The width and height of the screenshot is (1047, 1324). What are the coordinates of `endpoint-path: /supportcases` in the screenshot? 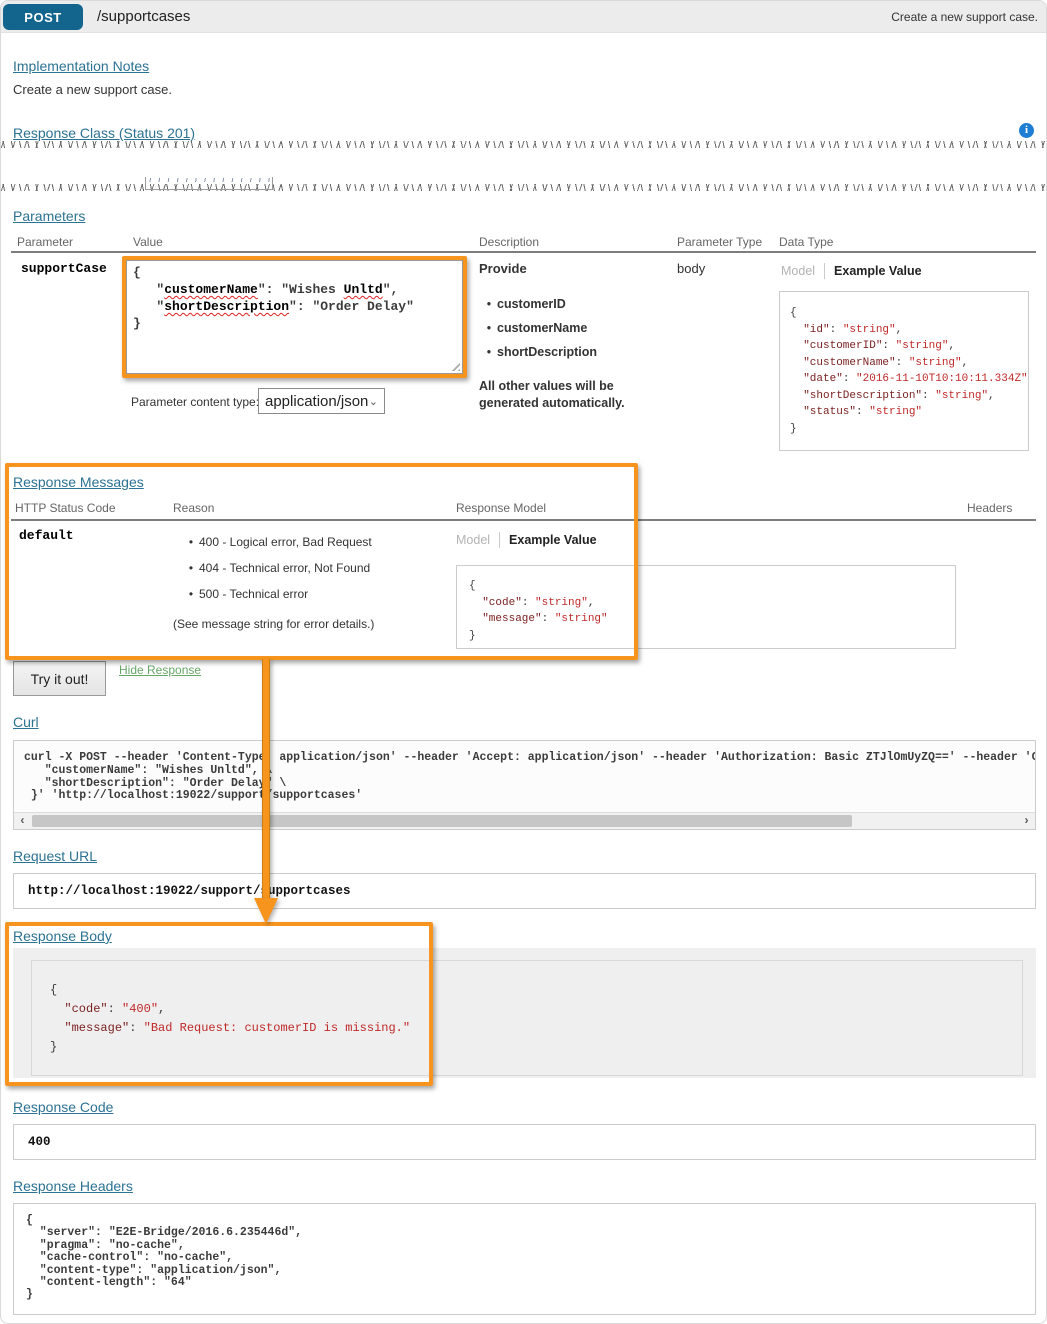 It's located at (143, 16).